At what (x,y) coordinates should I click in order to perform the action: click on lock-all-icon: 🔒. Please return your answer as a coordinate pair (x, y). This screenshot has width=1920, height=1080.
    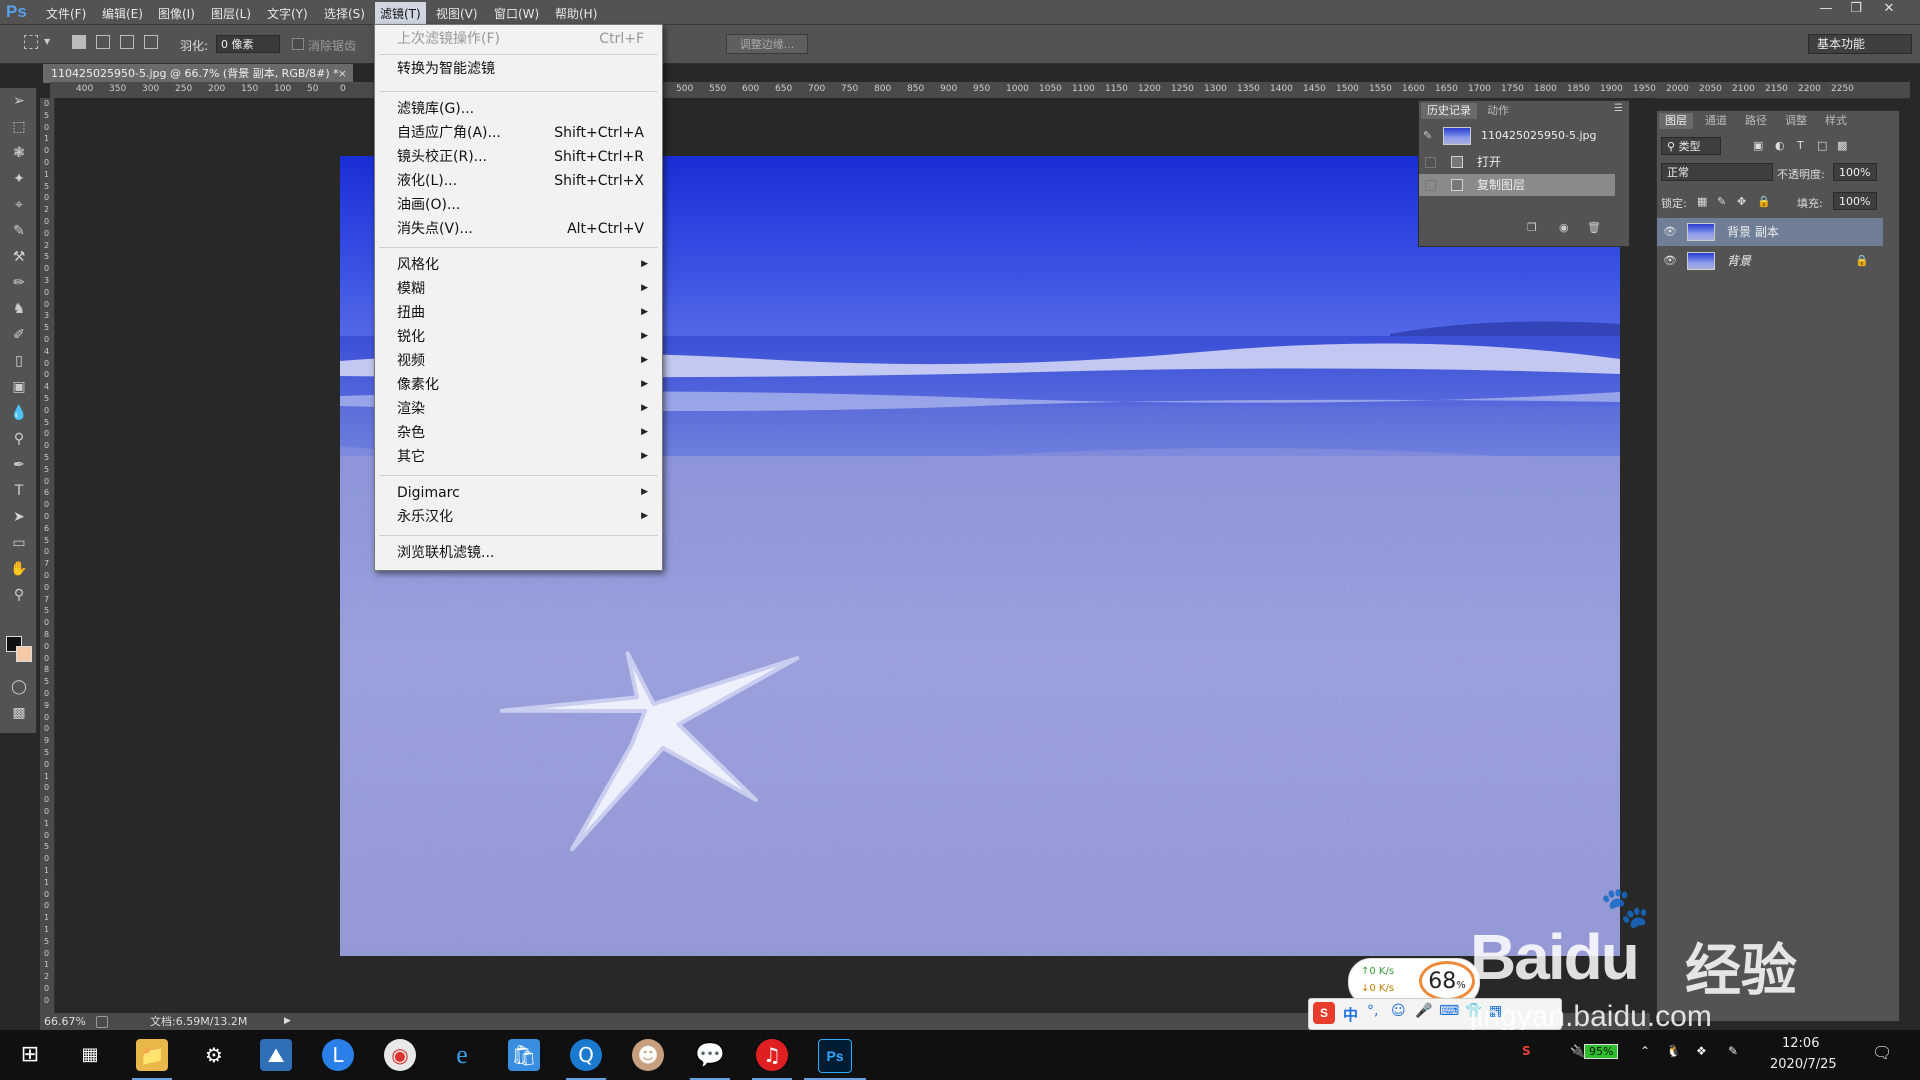
    Looking at the image, I should click on (1764, 201).